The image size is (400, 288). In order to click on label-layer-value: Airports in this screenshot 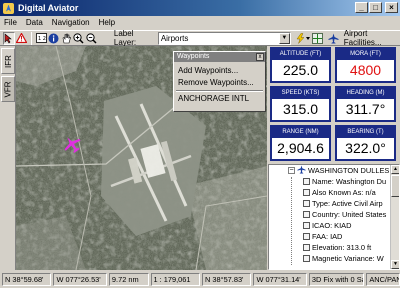, I will do `click(174, 38)`.